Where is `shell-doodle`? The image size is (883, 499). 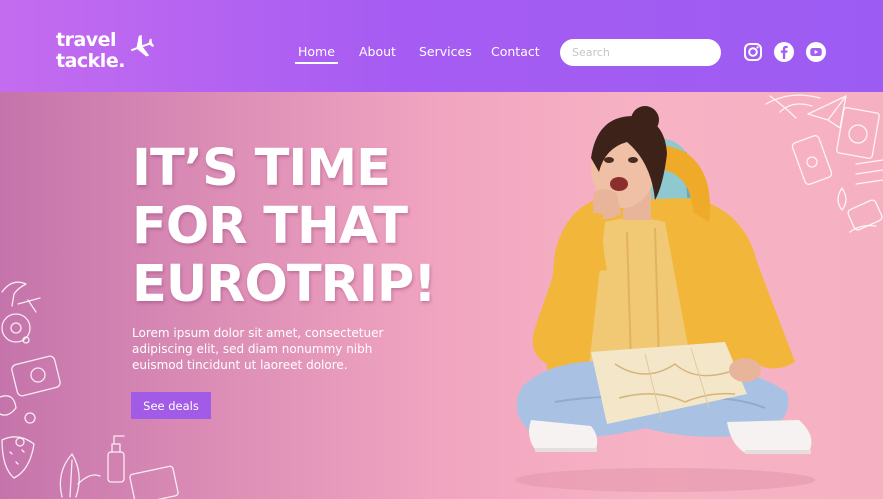
shell-doodle is located at coordinates (8, 405).